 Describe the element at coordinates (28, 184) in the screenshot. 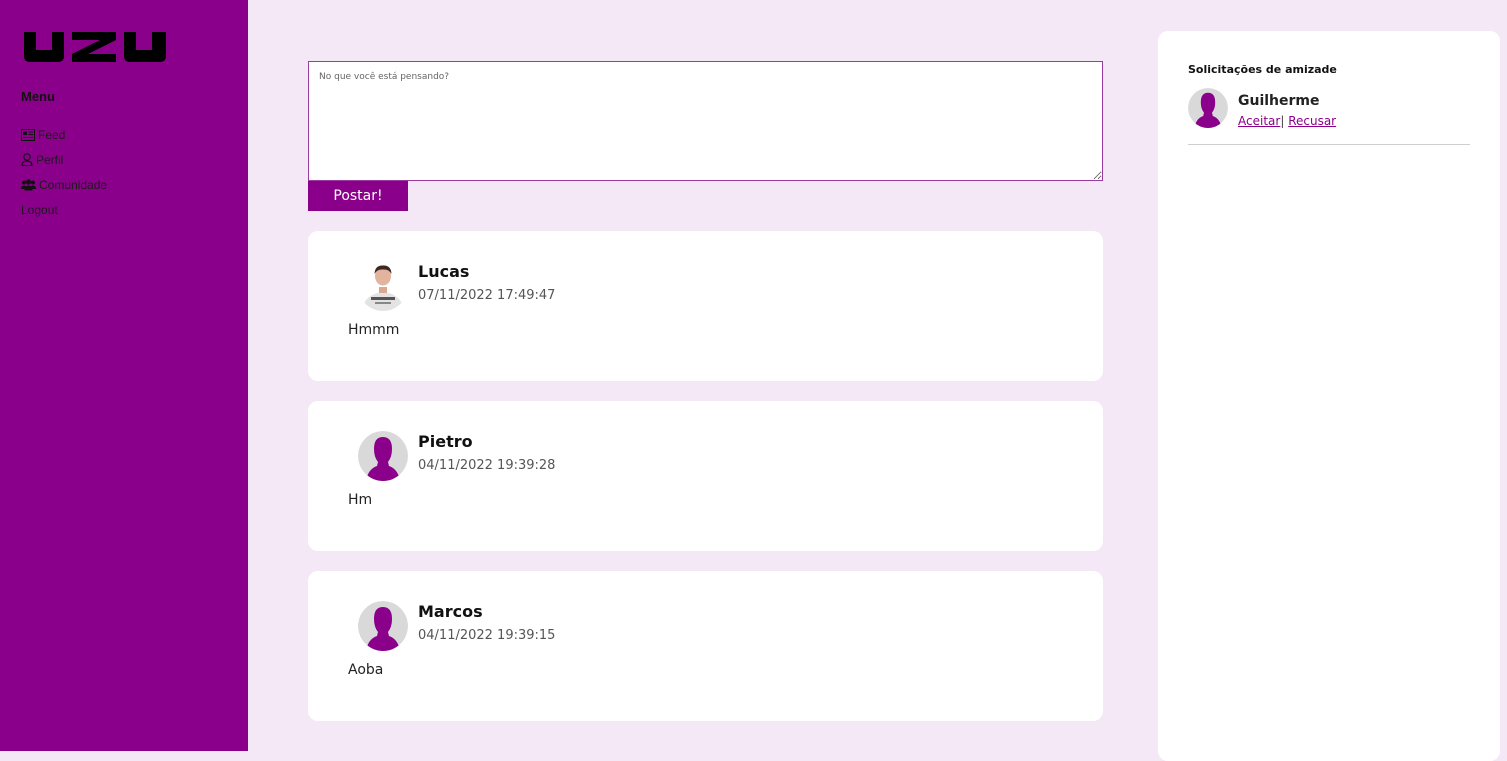

I see `users-icon` at that location.